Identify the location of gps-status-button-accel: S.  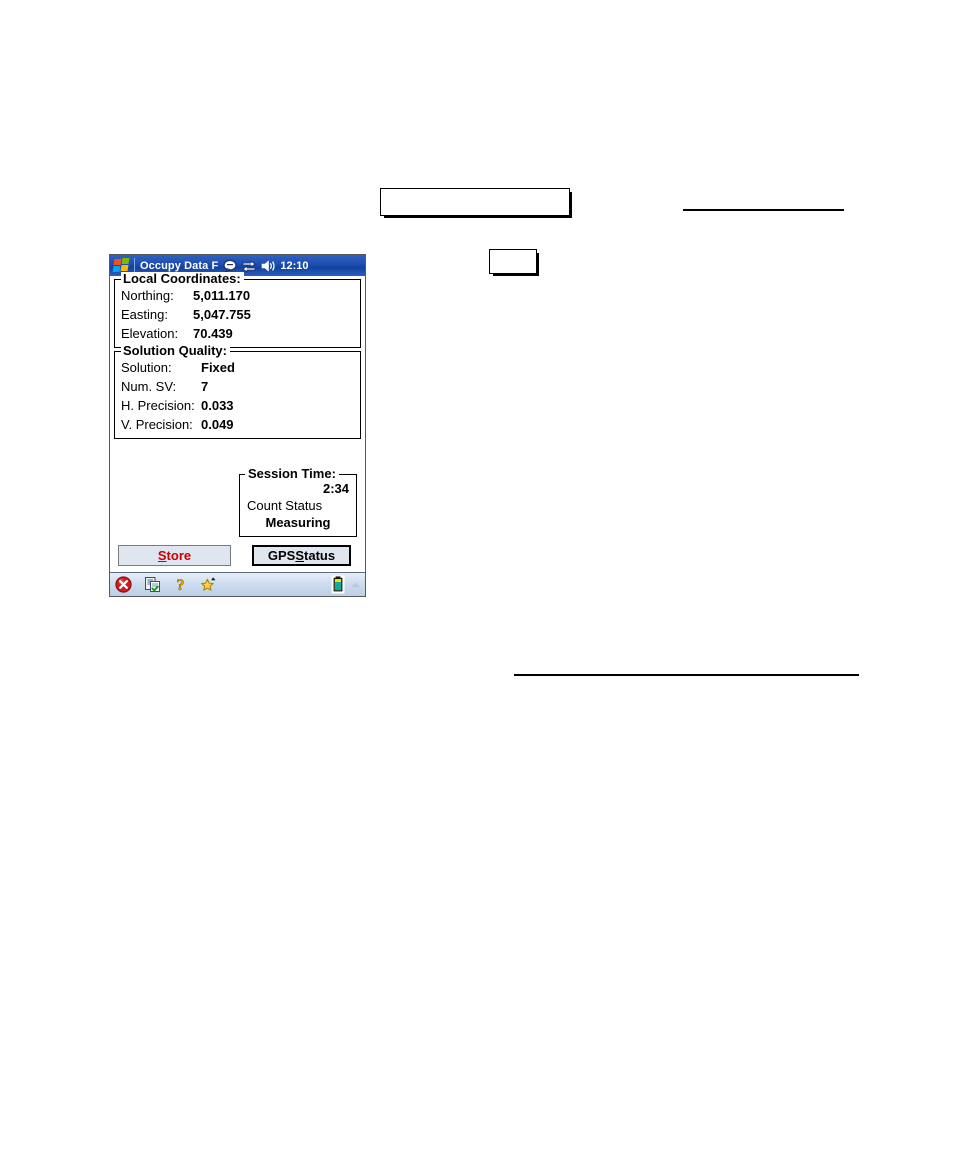
(300, 555).